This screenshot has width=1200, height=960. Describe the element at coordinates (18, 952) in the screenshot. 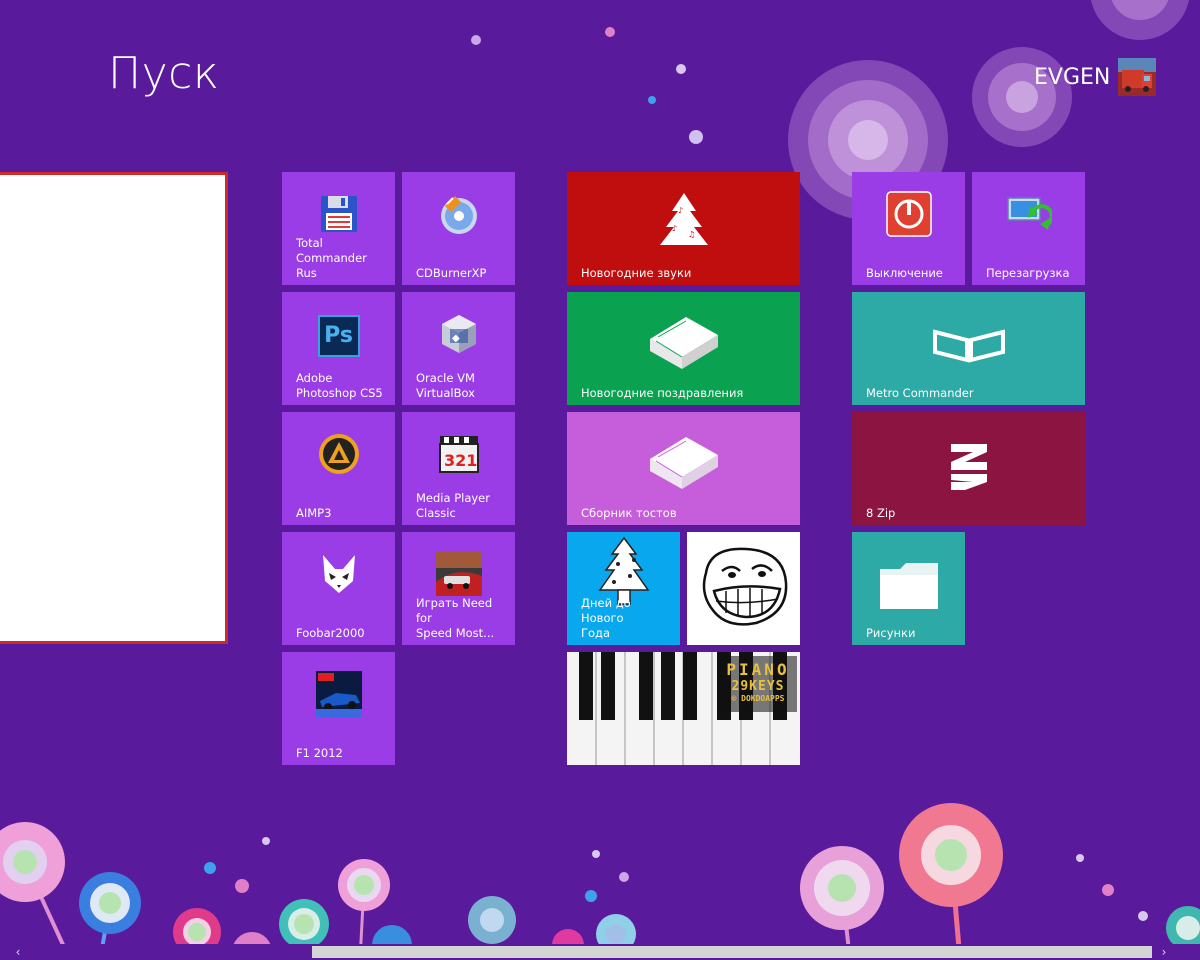

I see `scroll-left-icon: ‹` at that location.